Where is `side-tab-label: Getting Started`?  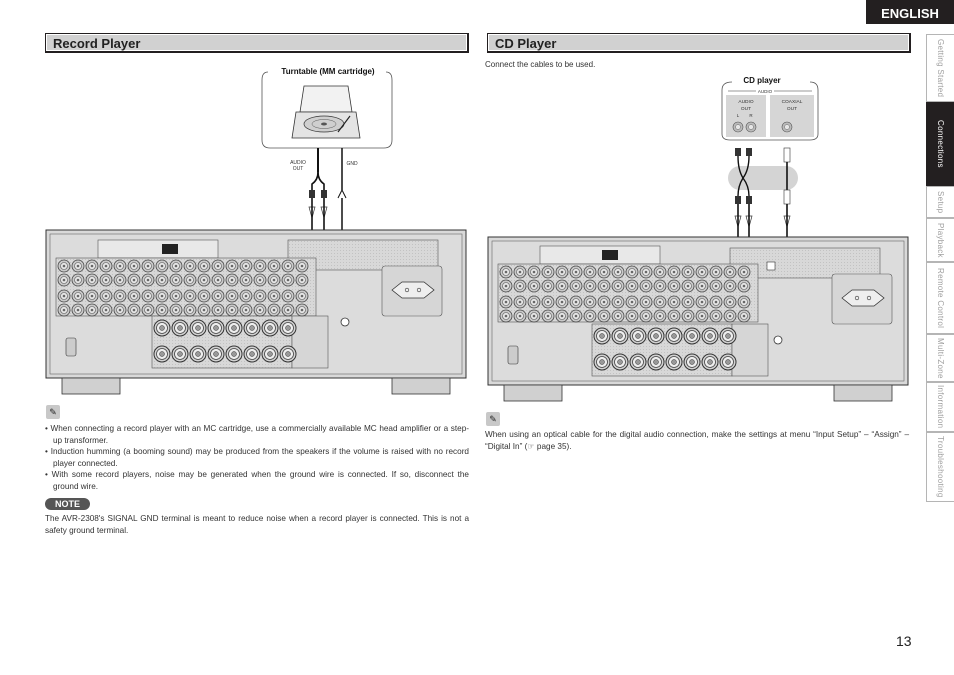 side-tab-label: Getting Started is located at coordinates (940, 68).